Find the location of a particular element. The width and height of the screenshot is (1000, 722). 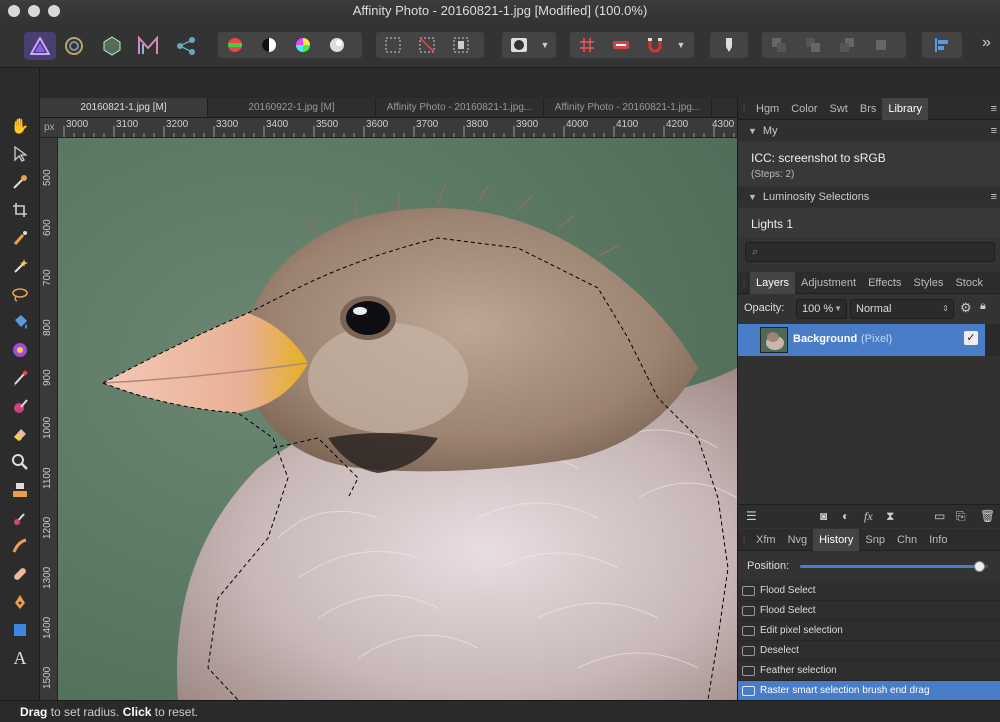

lock-icon: 🔒︎ is located at coordinates (983, 306).